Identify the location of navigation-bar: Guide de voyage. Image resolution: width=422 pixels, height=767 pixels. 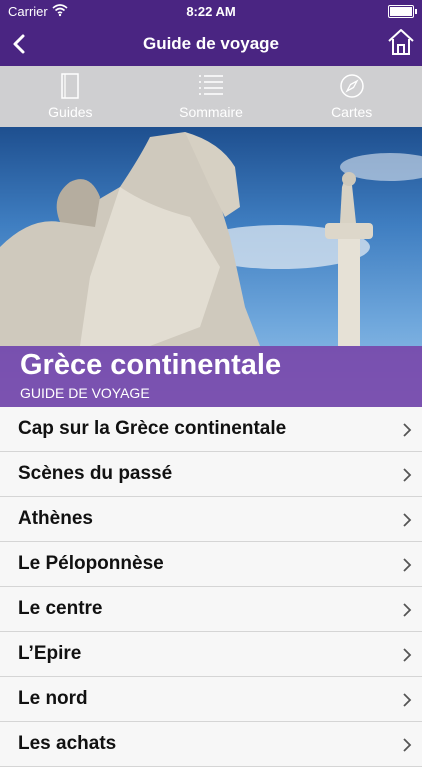
(211, 44).